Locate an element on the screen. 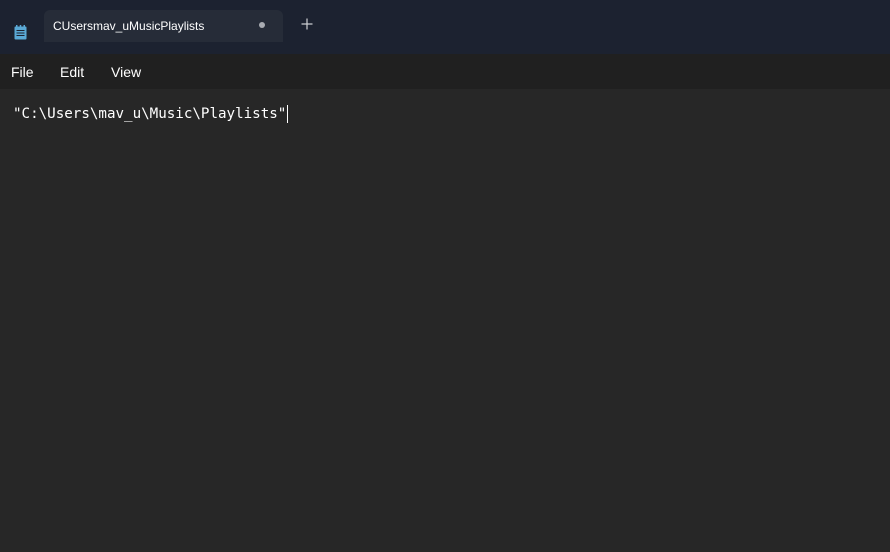 The height and width of the screenshot is (552, 890). document-tab: CUsersmav_uMusicPlaylists is located at coordinates (163, 26).